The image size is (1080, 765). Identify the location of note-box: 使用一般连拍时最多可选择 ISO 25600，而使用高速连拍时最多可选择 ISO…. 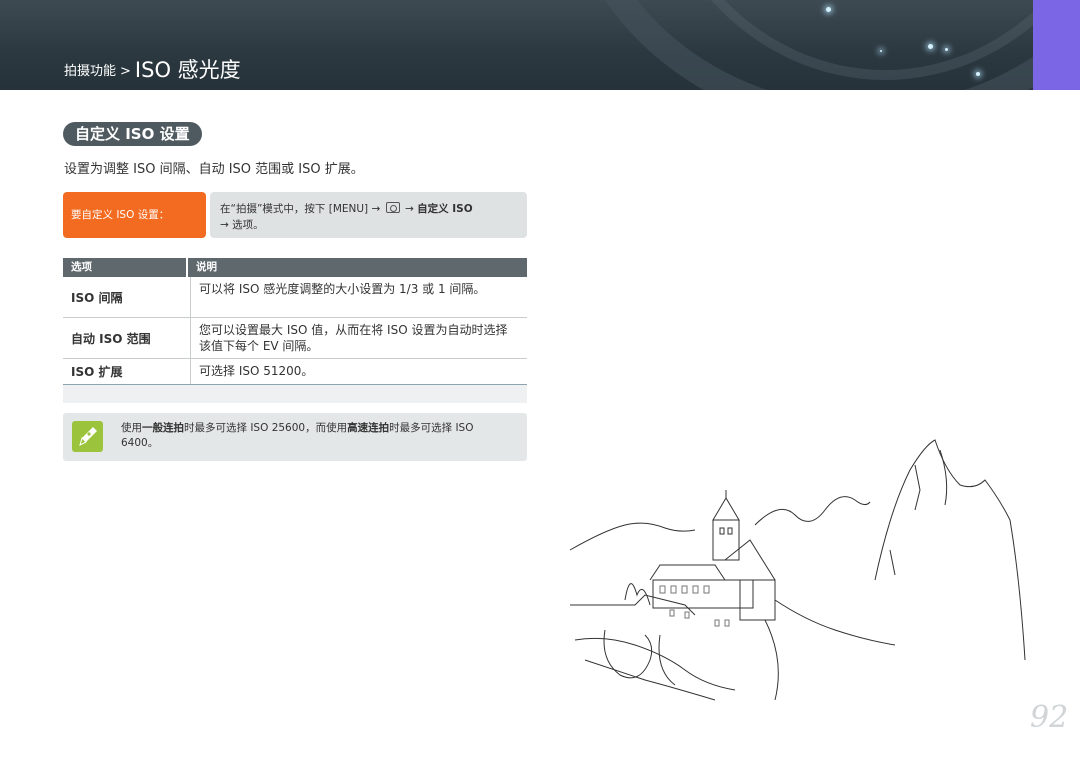
(295, 437).